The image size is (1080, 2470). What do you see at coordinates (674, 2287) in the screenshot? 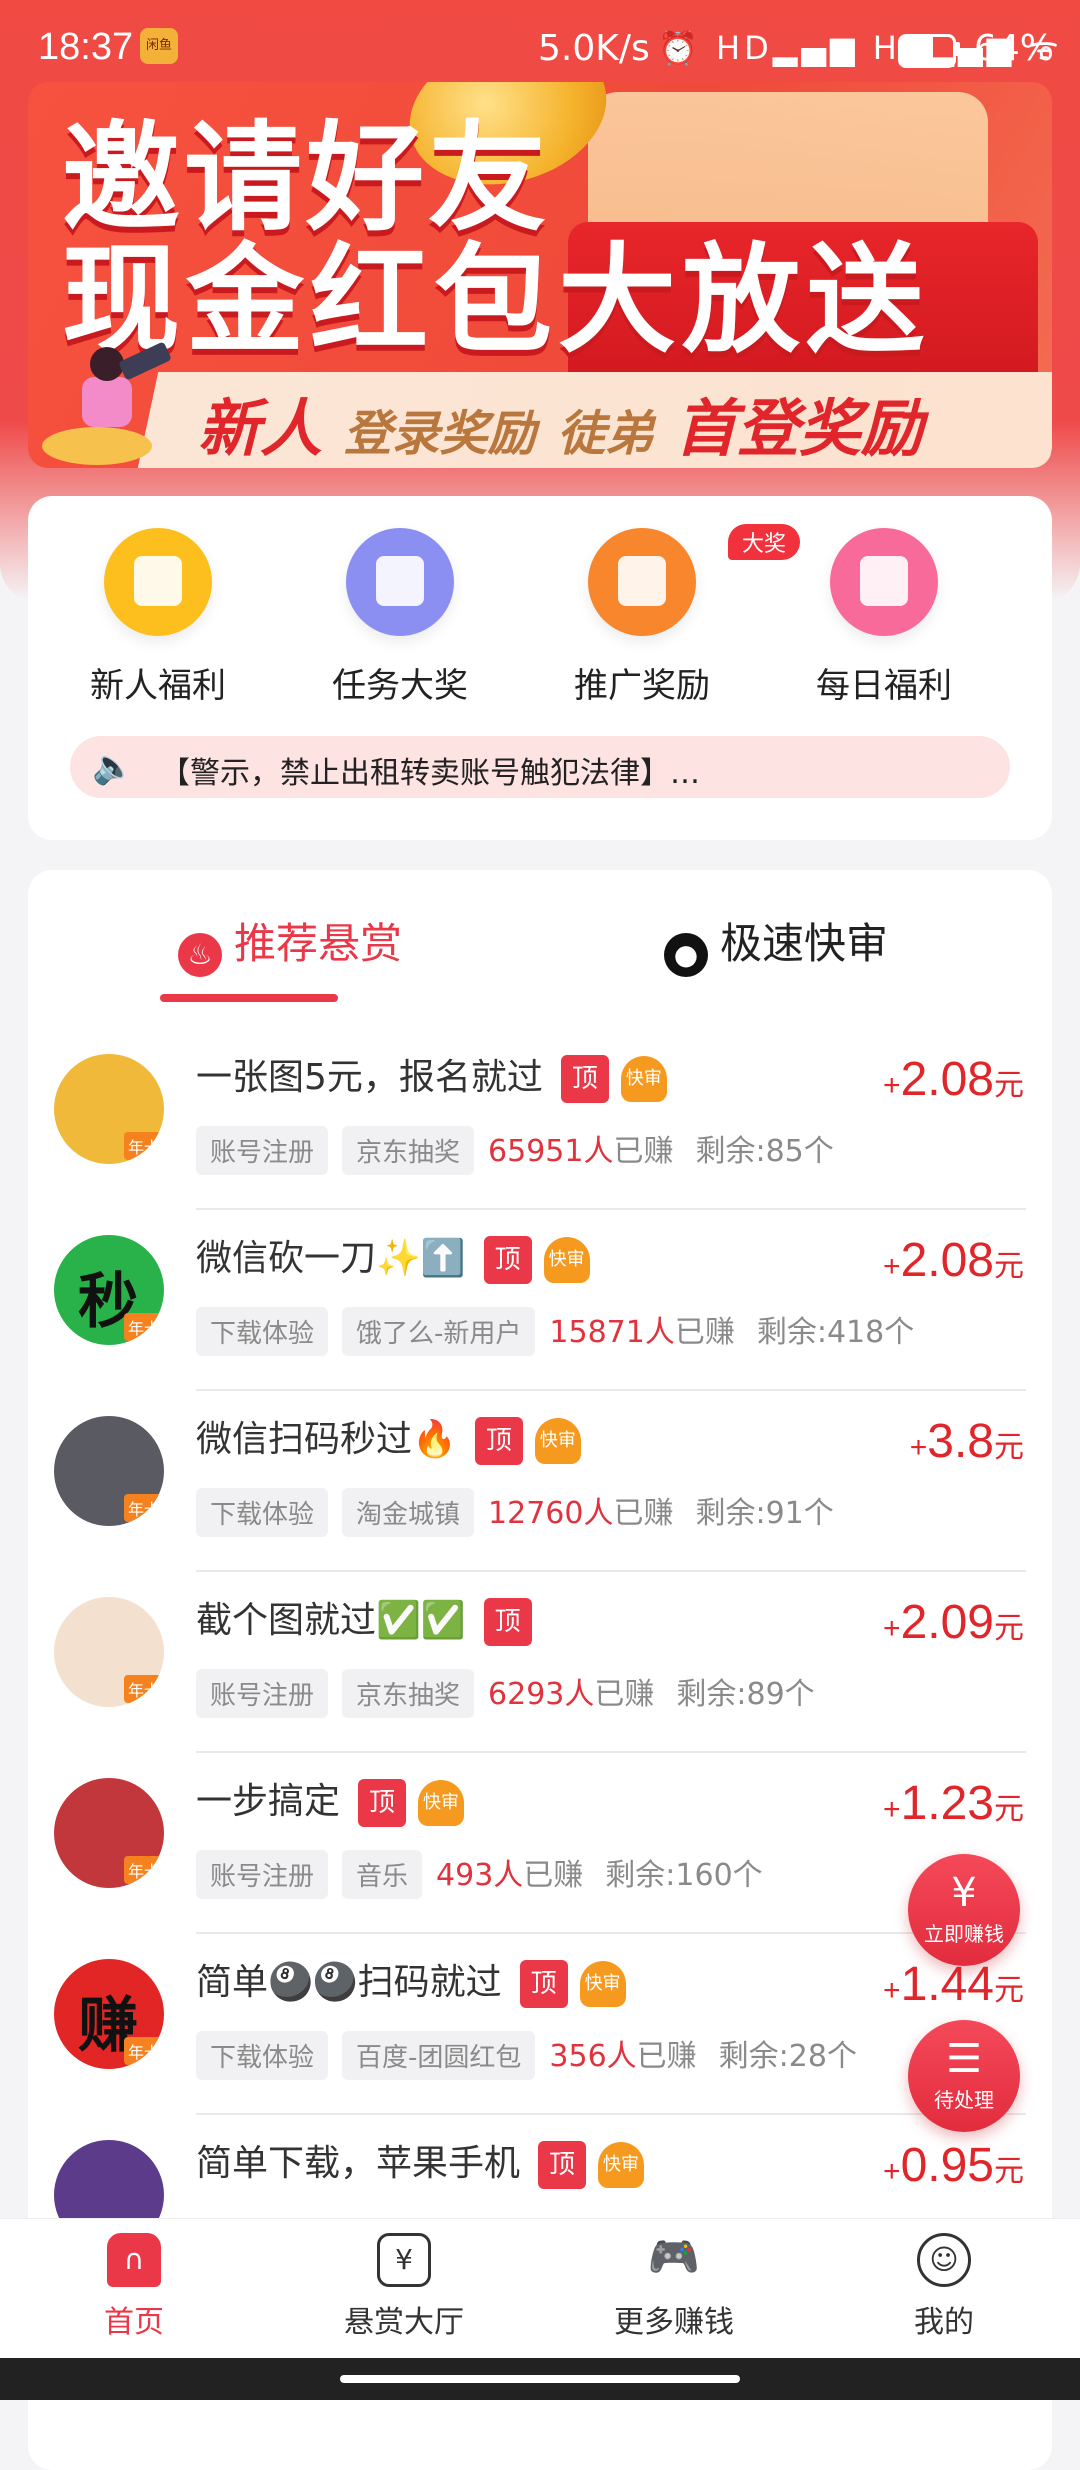
I see `nav-more-earning: 🎮 更多赚钱` at bounding box center [674, 2287].